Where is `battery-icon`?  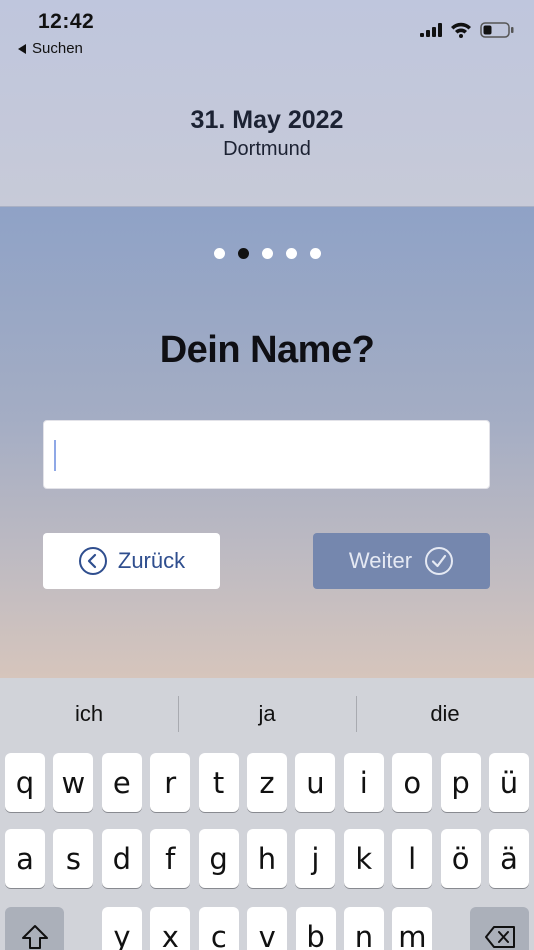 battery-icon is located at coordinates (497, 30).